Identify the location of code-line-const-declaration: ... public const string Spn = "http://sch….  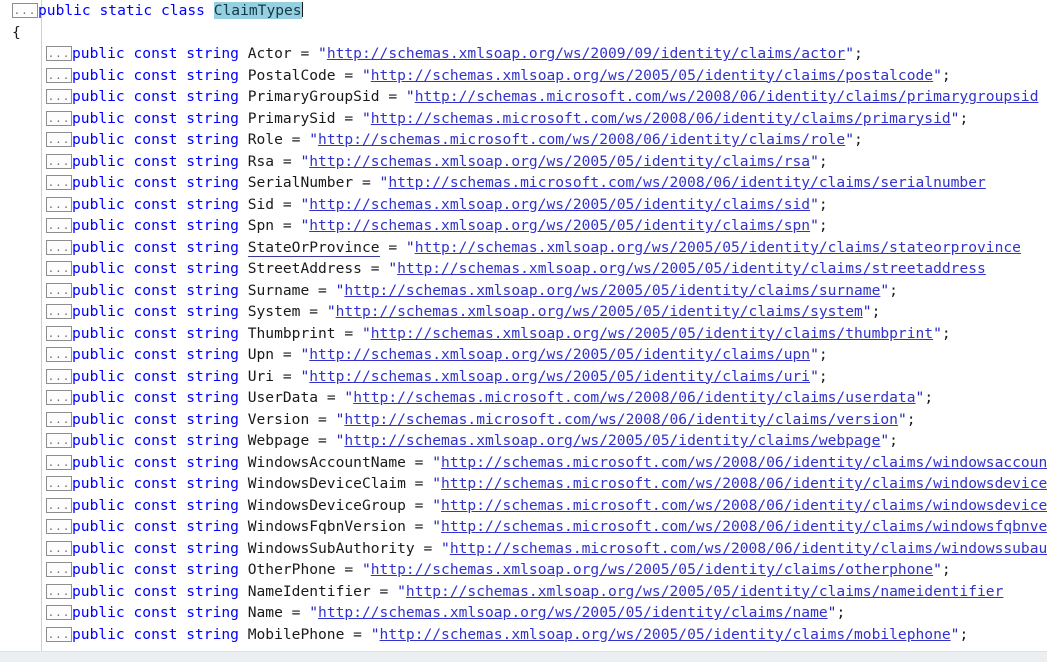
(523, 226).